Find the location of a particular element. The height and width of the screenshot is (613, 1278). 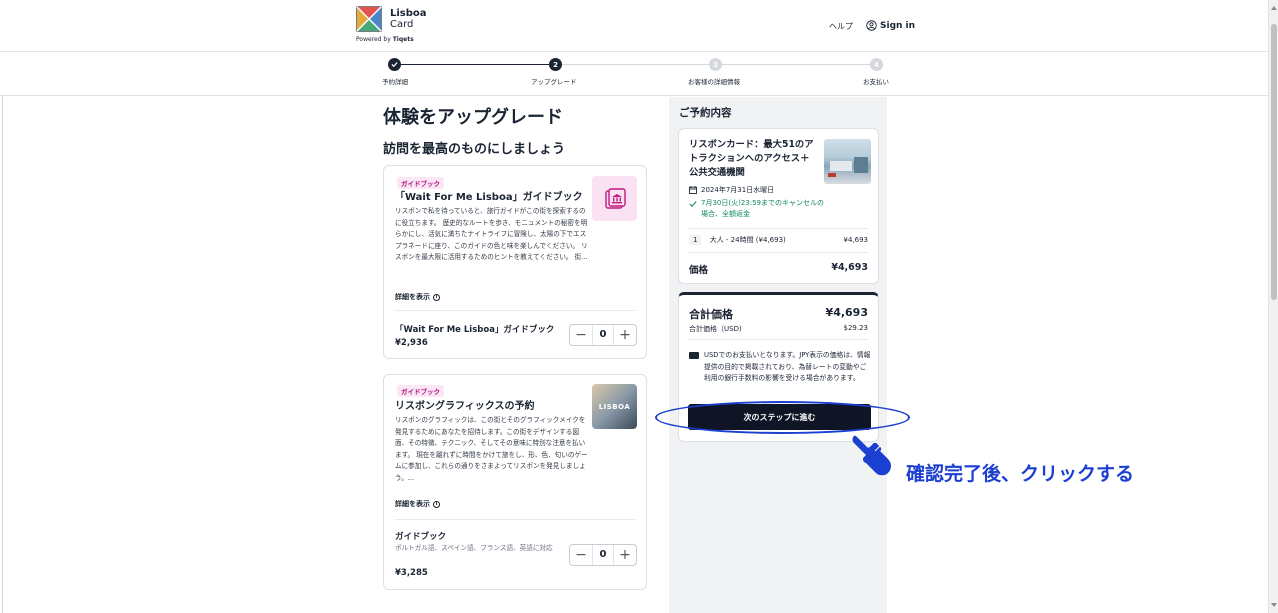

option-languages: ポルトガル語、スペイン語、フランス語、英語に対応 is located at coordinates (474, 548).